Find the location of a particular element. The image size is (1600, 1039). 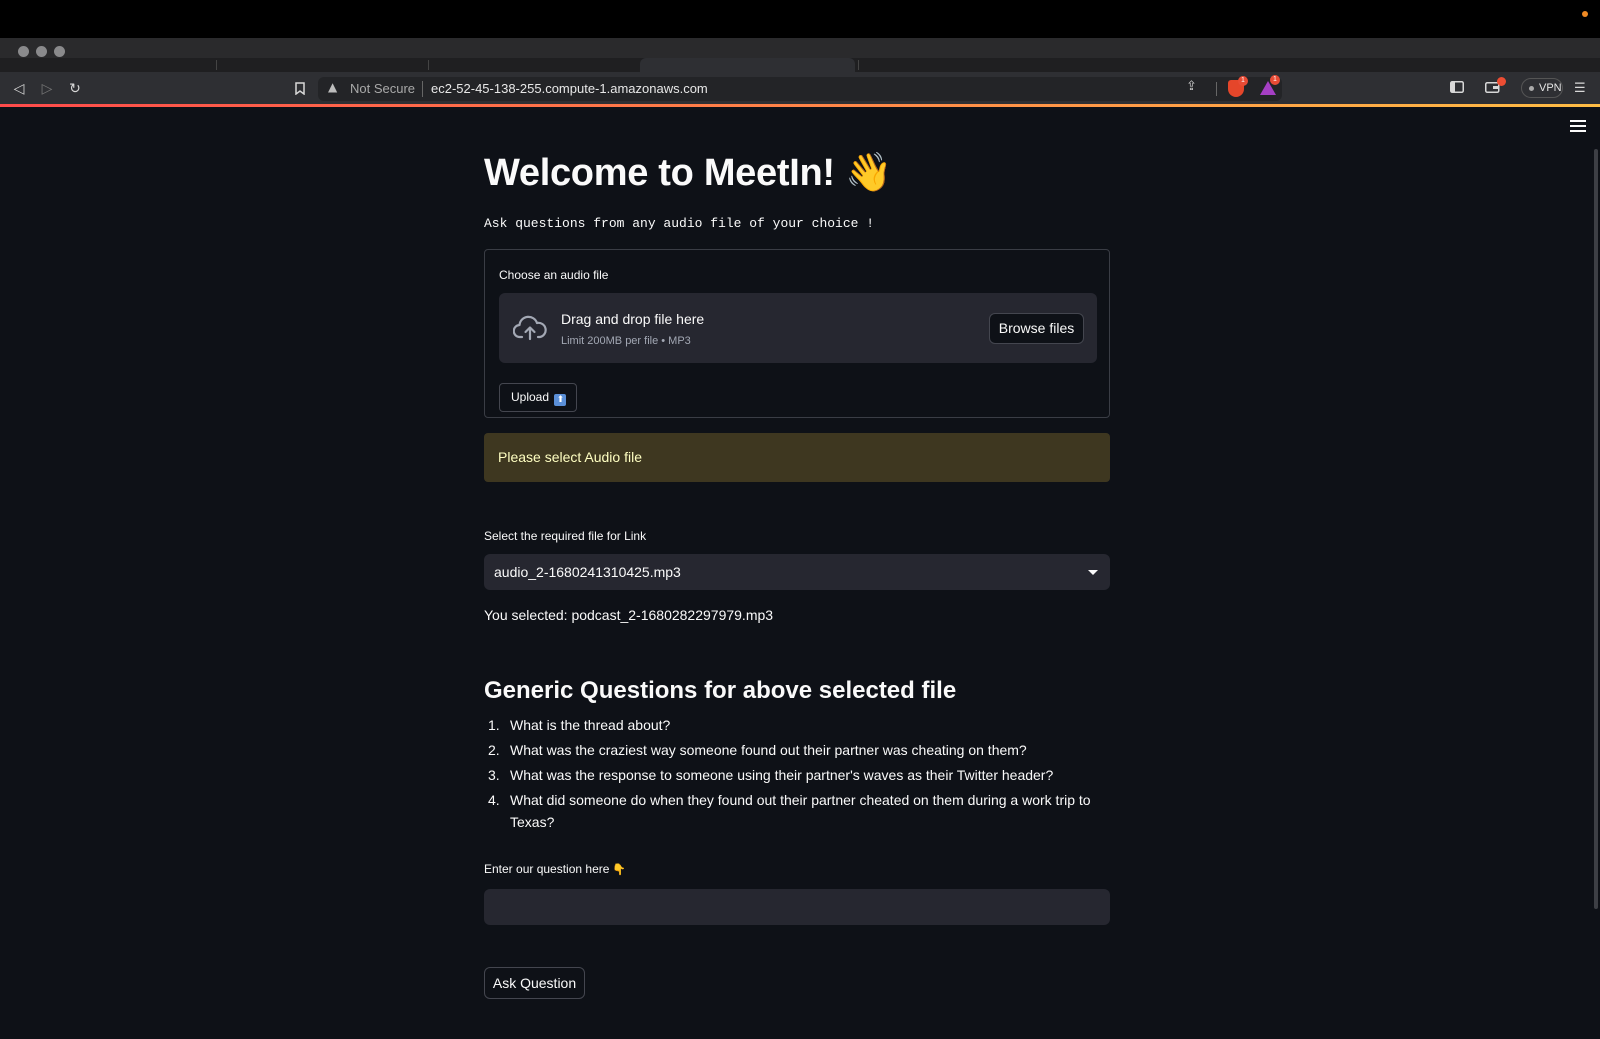

brave-rewards-icon: 1 is located at coordinates (1270, 85).